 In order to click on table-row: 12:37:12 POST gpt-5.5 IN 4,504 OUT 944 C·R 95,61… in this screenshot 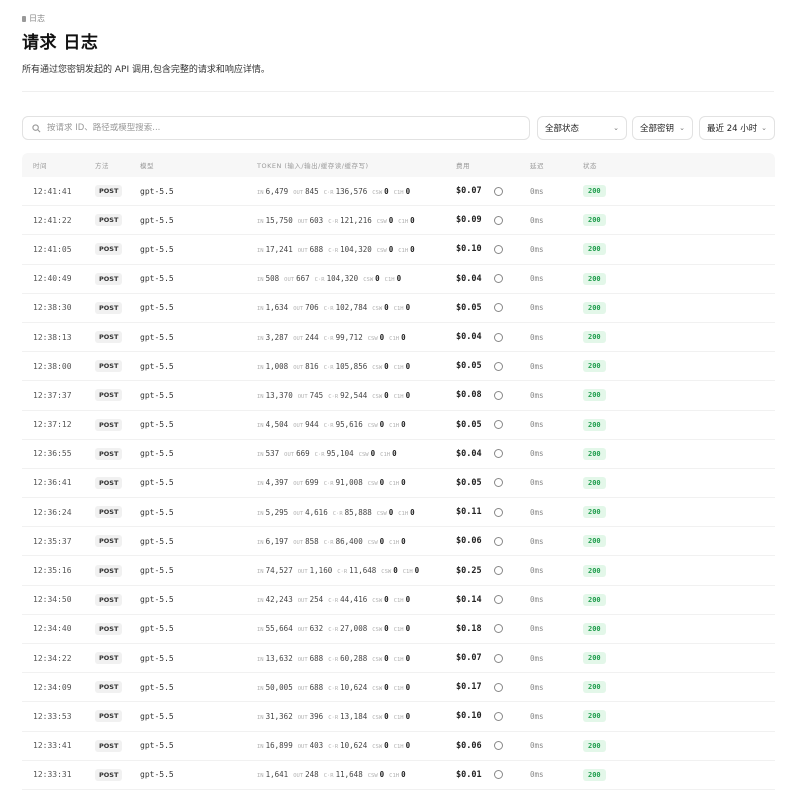, I will do `click(398, 425)`.